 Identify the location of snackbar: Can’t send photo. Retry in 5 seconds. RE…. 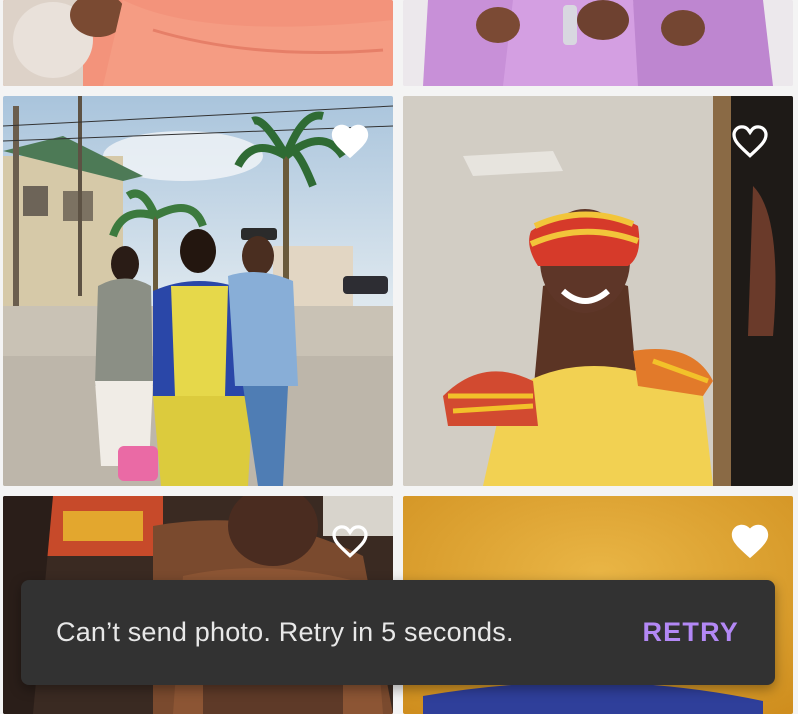
(398, 632).